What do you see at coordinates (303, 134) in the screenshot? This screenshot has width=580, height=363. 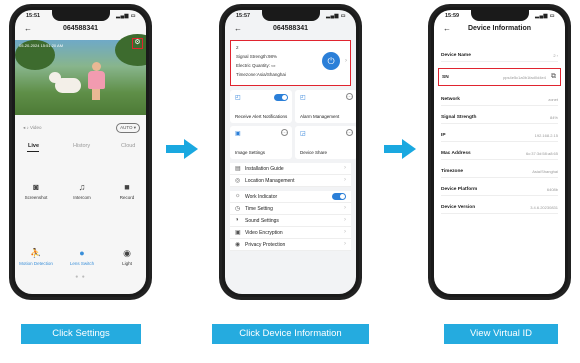 I see `share-icon: ◲` at bounding box center [303, 134].